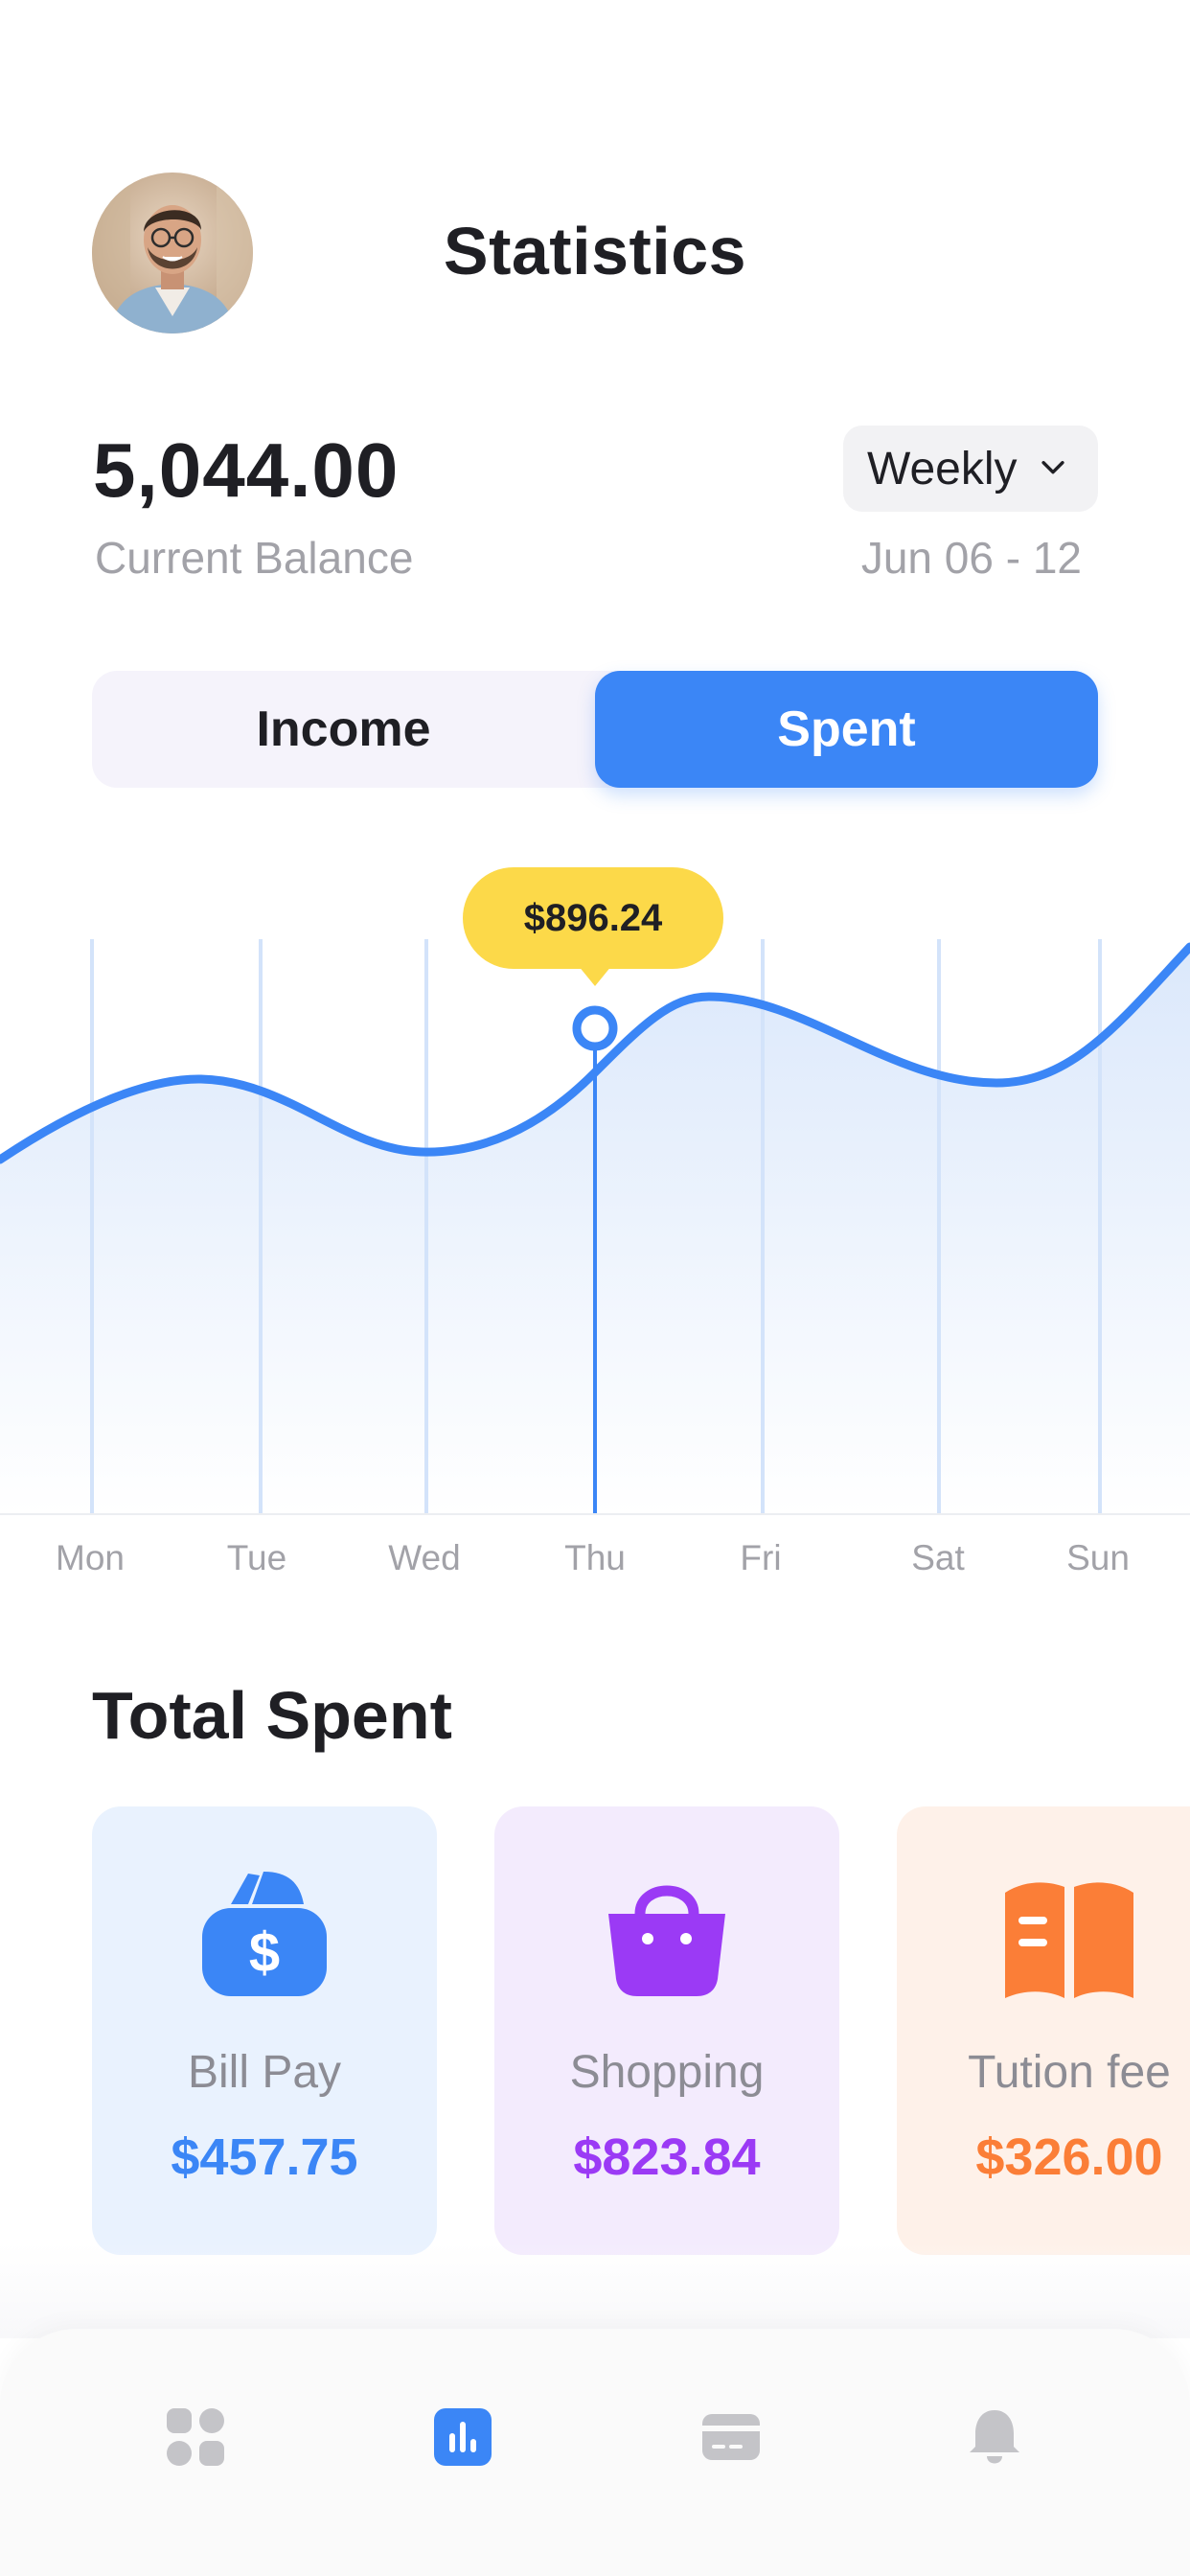 The width and height of the screenshot is (1190, 2576). What do you see at coordinates (595, 975) in the screenshot?
I see `tooltip-tail` at bounding box center [595, 975].